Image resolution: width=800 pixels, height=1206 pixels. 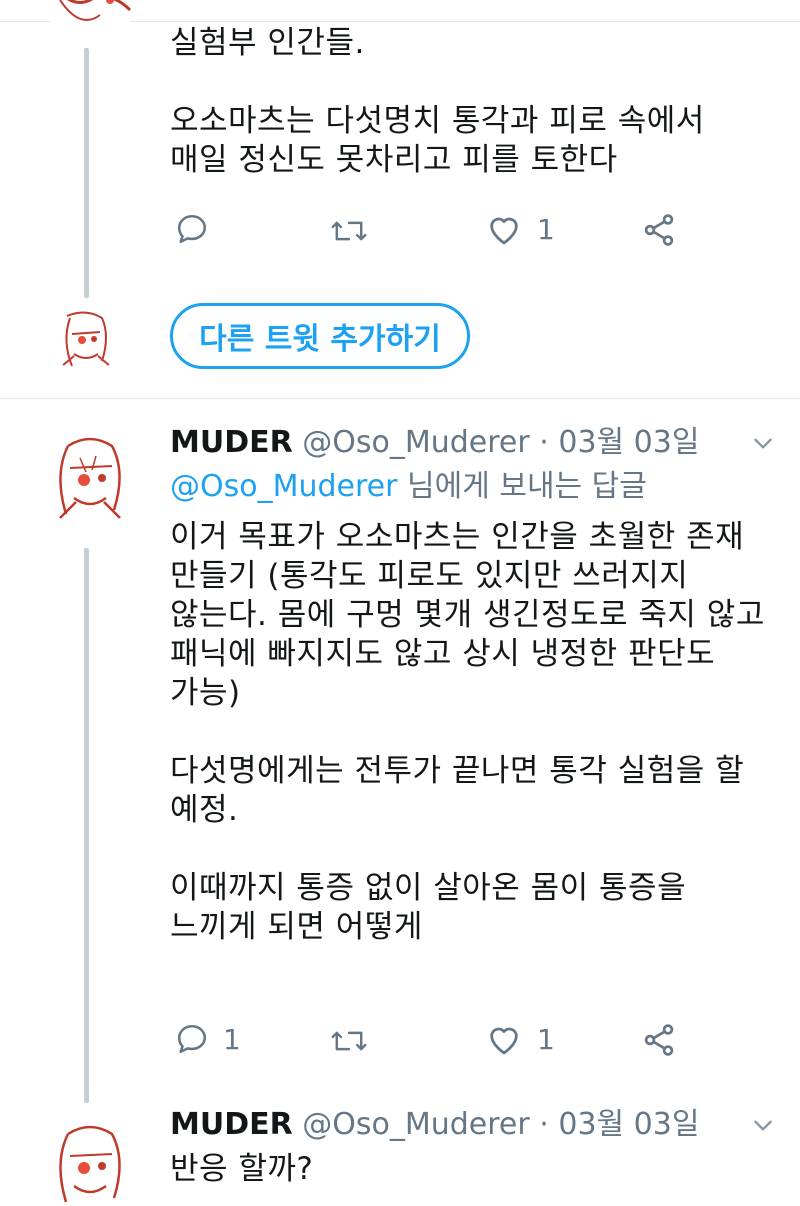 What do you see at coordinates (400, 398) in the screenshot?
I see `divider` at bounding box center [400, 398].